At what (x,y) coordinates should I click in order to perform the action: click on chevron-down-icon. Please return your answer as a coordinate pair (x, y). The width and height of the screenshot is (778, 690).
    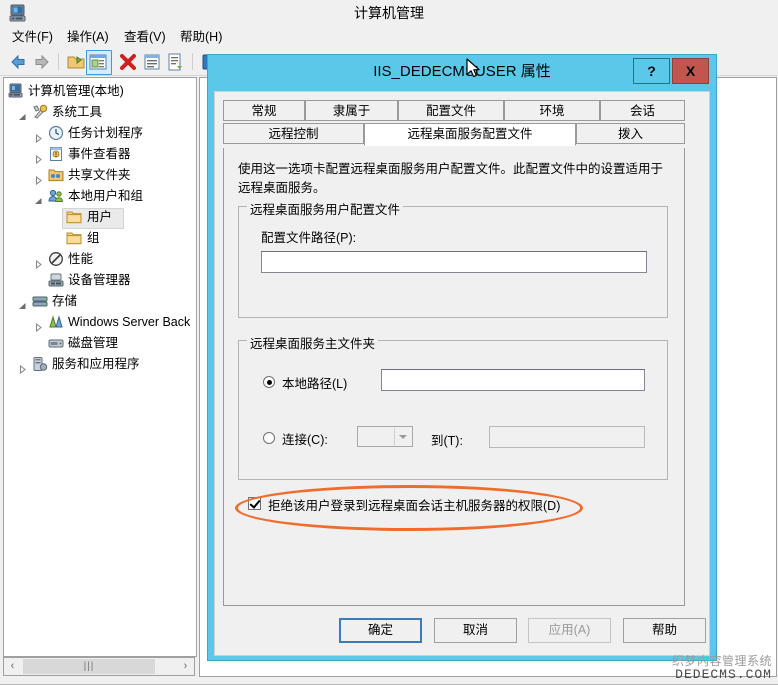
    Looking at the image, I should click on (402, 436).